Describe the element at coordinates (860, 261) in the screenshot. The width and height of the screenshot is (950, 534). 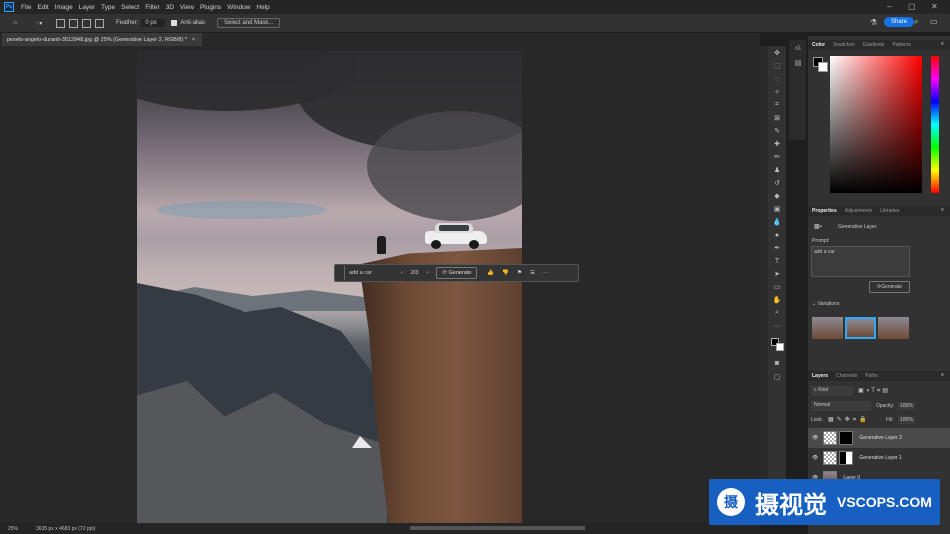
I see `prompt-textarea: add a car` at that location.